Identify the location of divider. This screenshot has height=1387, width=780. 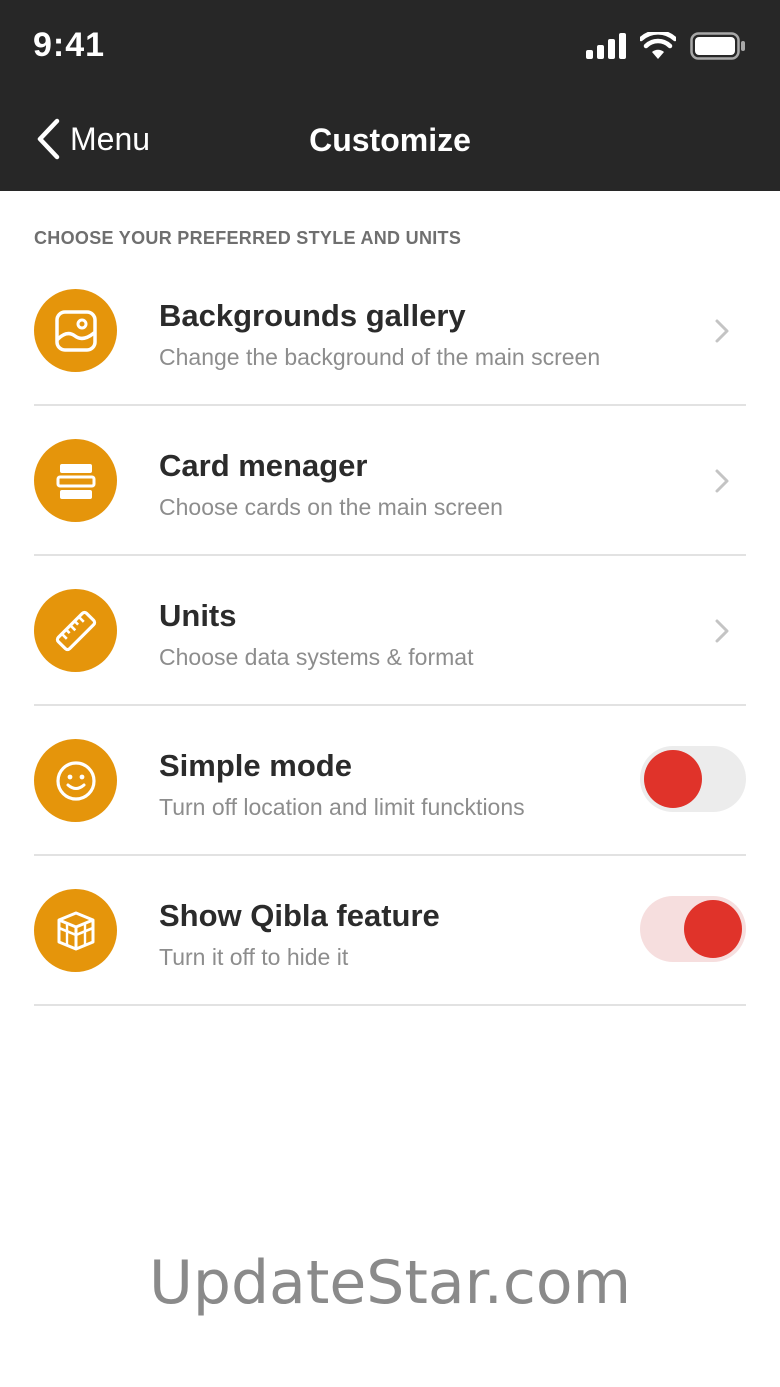
(390, 1005).